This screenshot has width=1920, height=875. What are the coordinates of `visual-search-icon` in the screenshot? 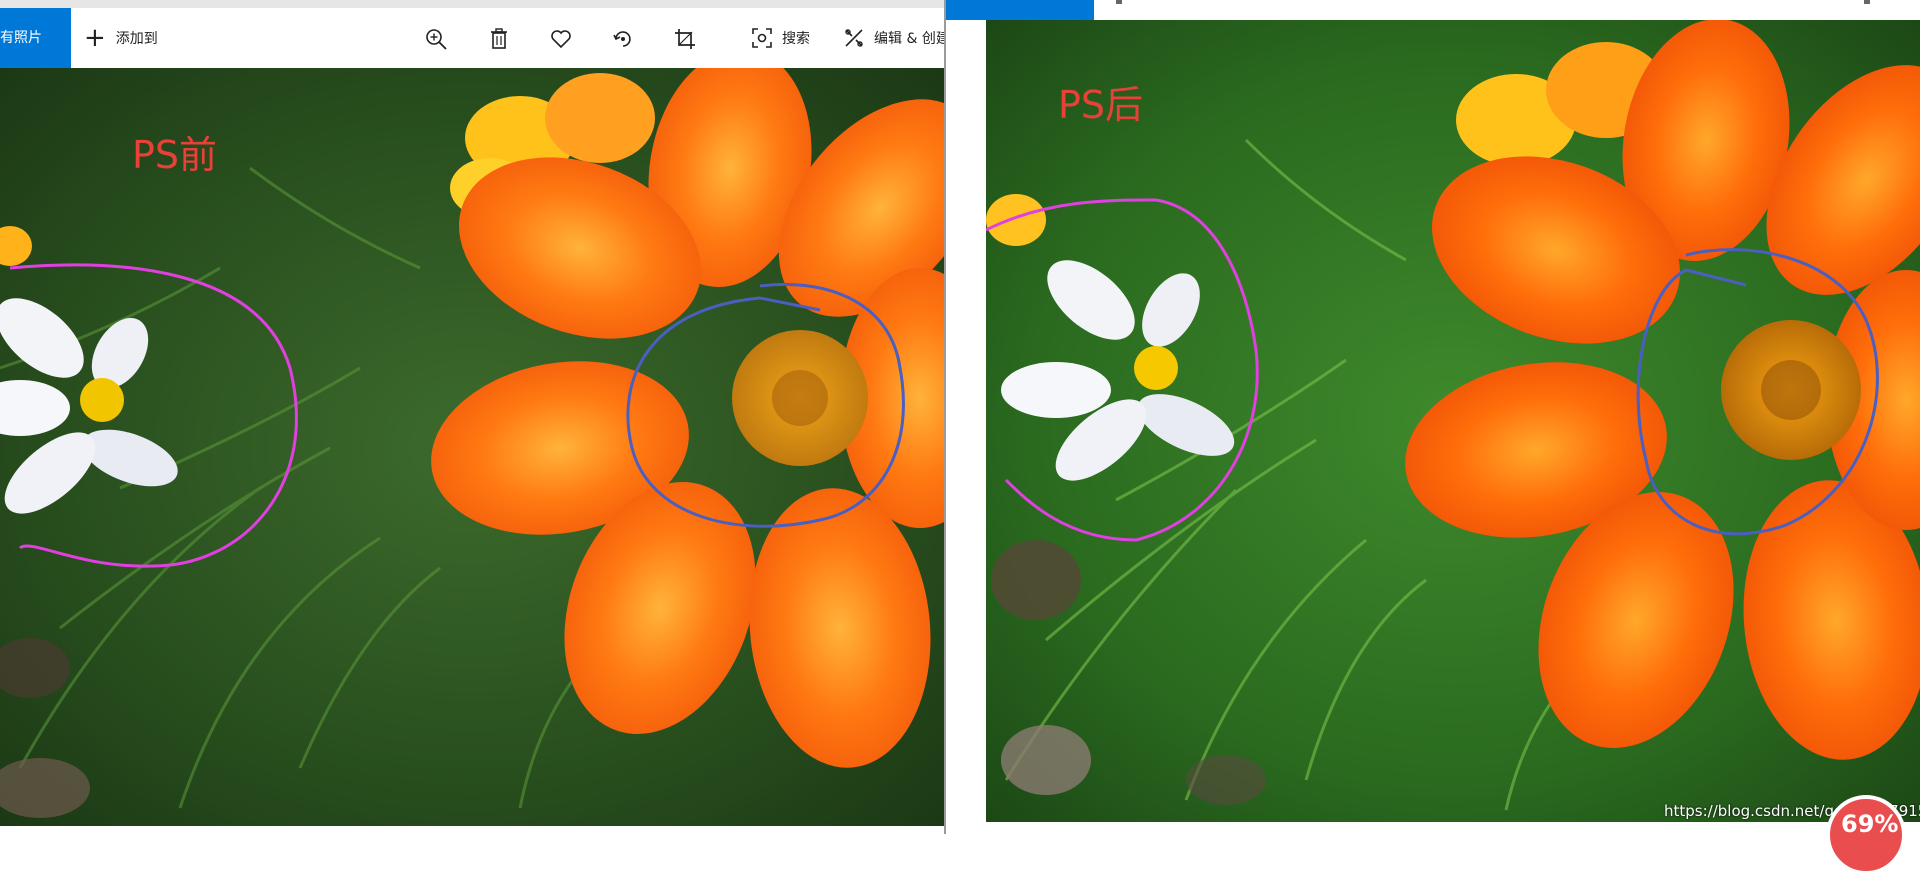 It's located at (762, 38).